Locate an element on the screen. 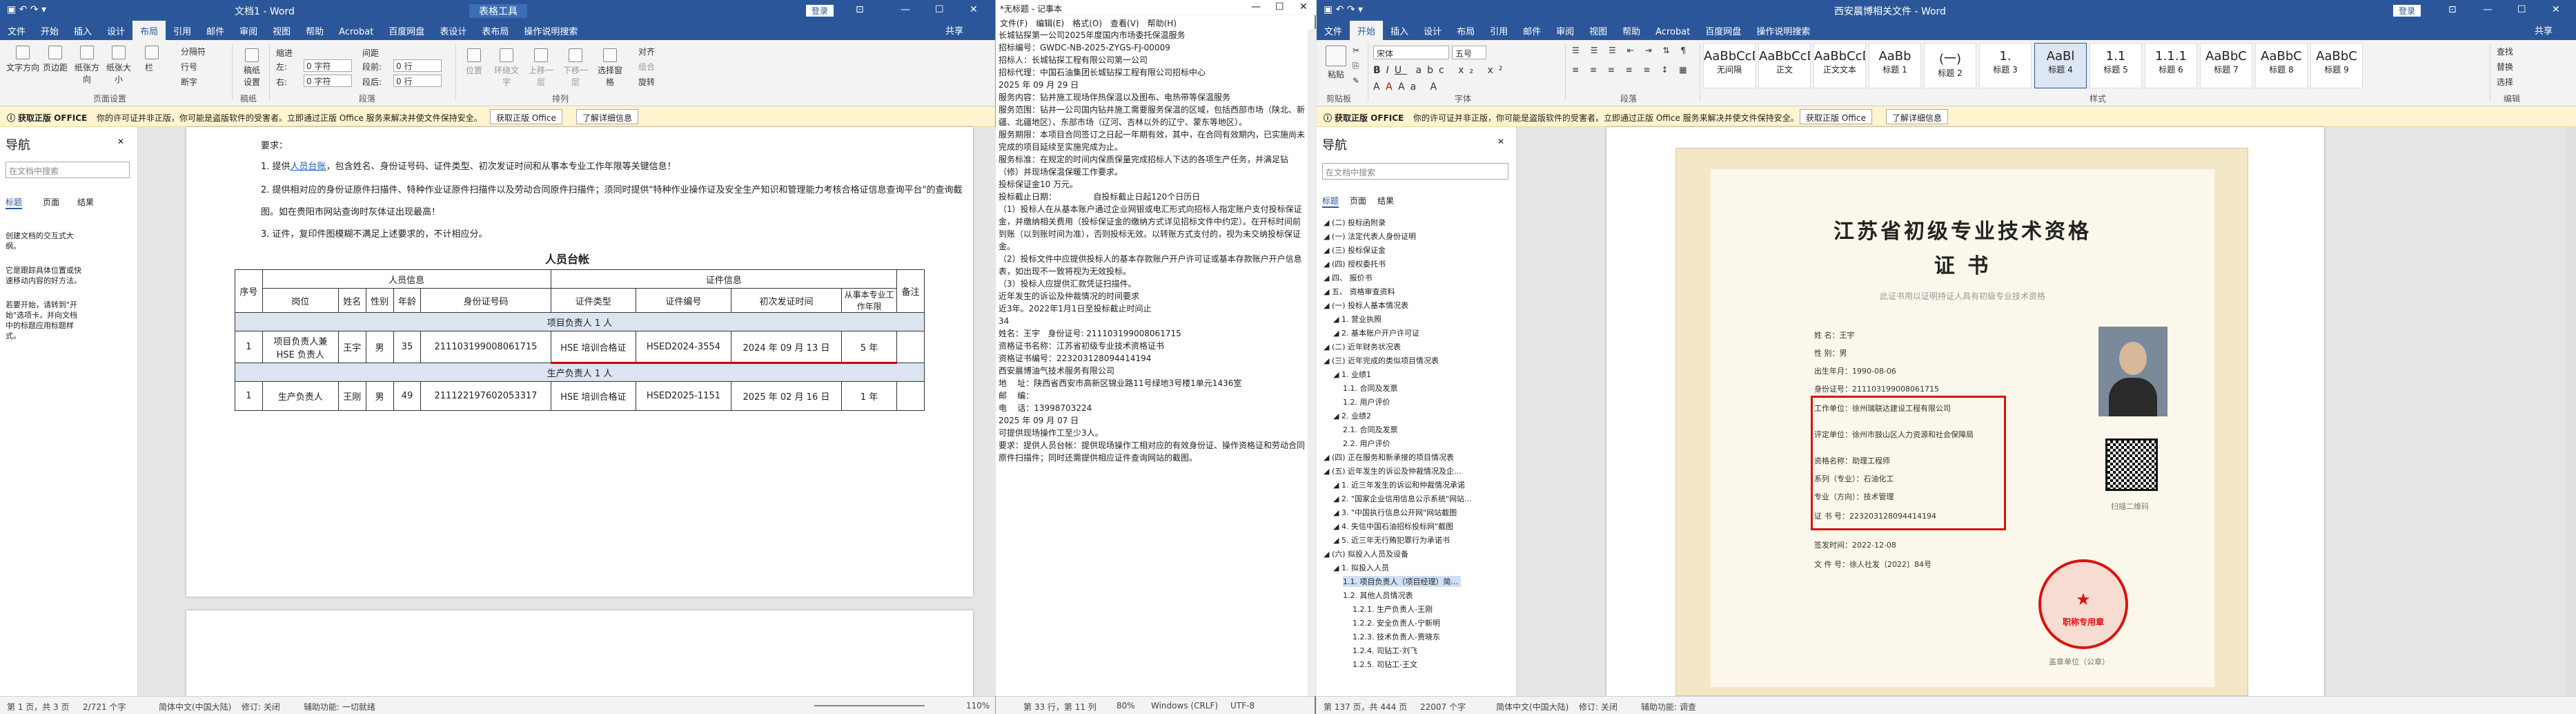 The width and height of the screenshot is (2576, 714). td: 男 is located at coordinates (379, 347).